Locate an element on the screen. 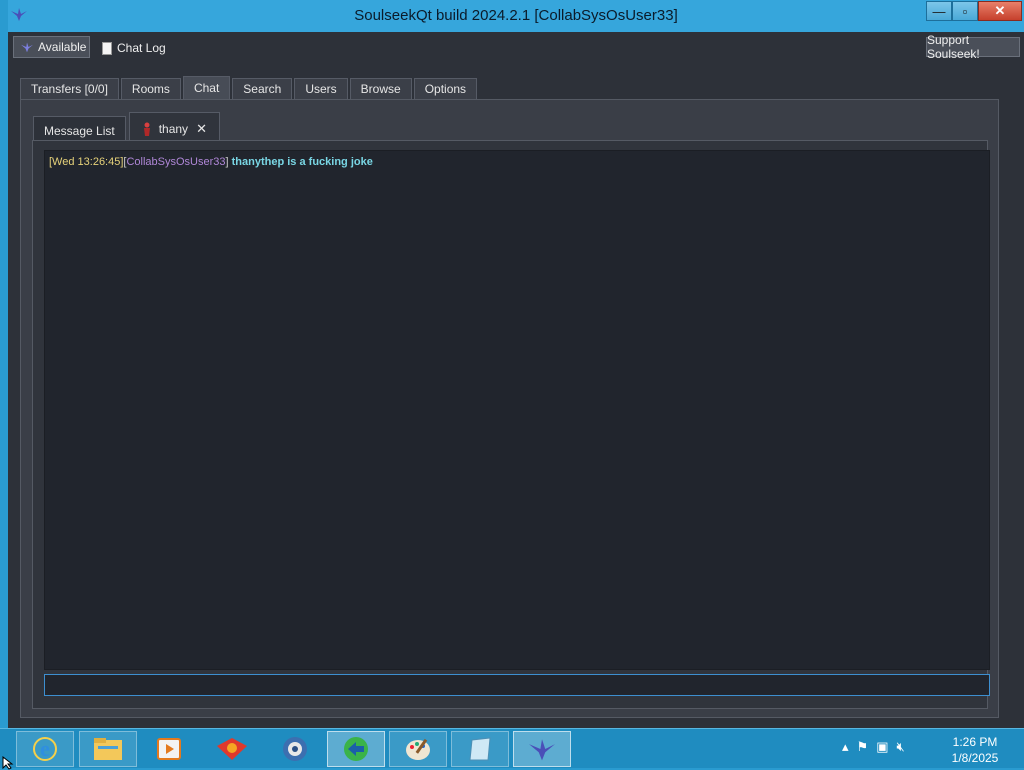 The image size is (1024, 770). tab-users: Users is located at coordinates (321, 88).